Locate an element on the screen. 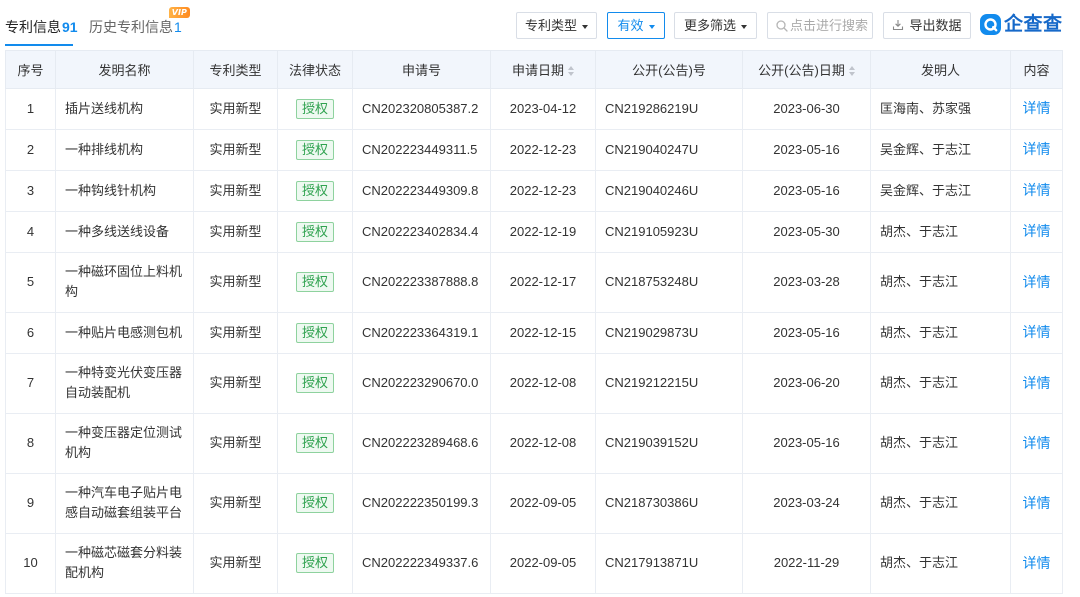 The image size is (1080, 597). export-label: 导出数据 is located at coordinates (935, 25).